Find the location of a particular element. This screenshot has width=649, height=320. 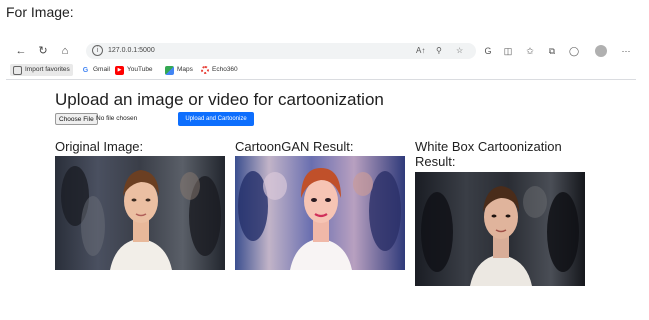

cartoongan-result-image is located at coordinates (320, 213).